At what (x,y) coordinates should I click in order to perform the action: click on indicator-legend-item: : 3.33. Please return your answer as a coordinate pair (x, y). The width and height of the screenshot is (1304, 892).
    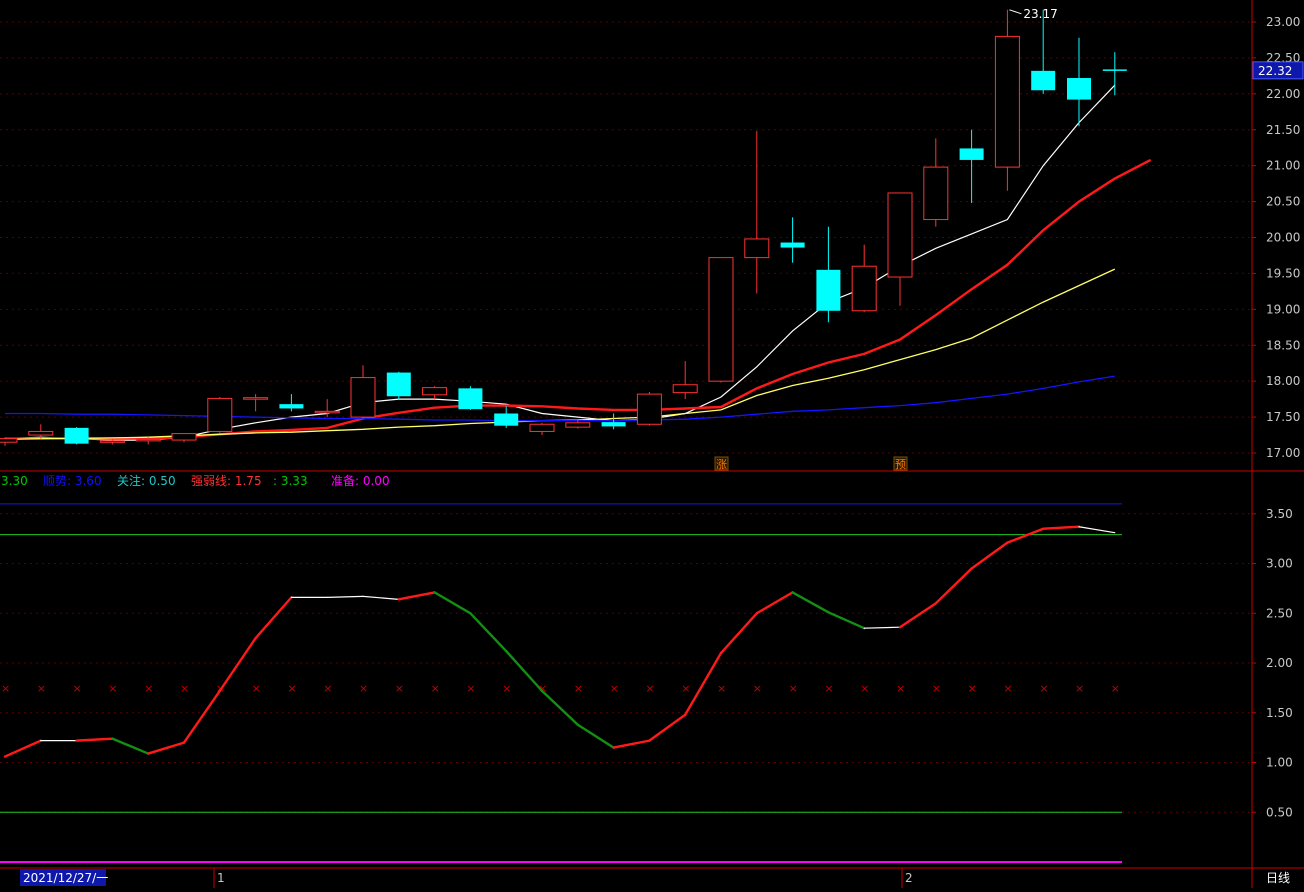
    Looking at the image, I should click on (290, 481).